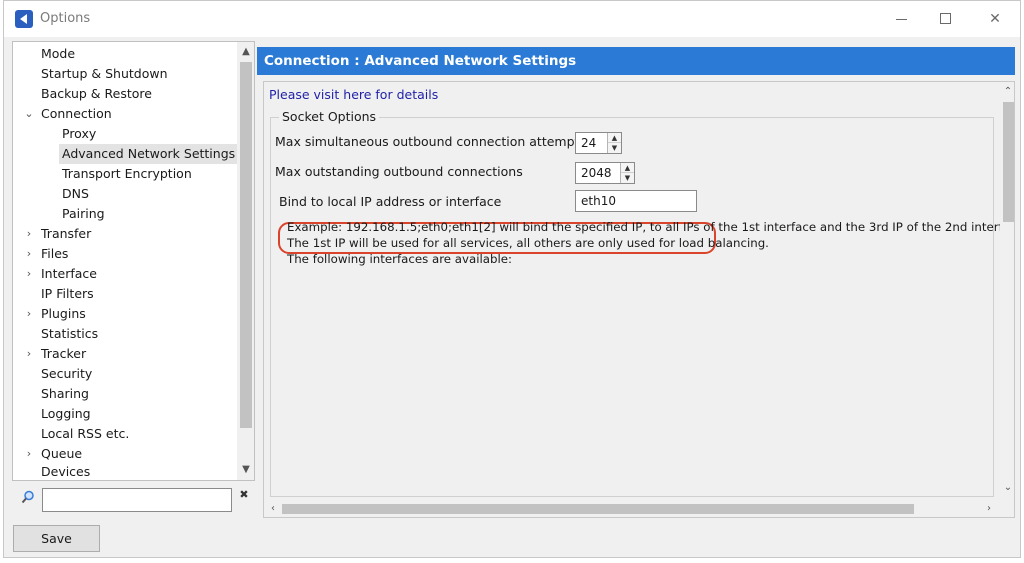 This screenshot has width=1024, height=563. I want to click on tree-item-plugins: Plugins, so click(63, 314).